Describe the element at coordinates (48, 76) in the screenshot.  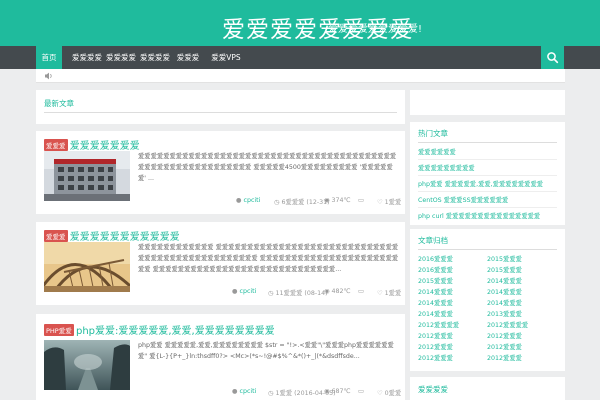
I see `speaker-icon` at that location.